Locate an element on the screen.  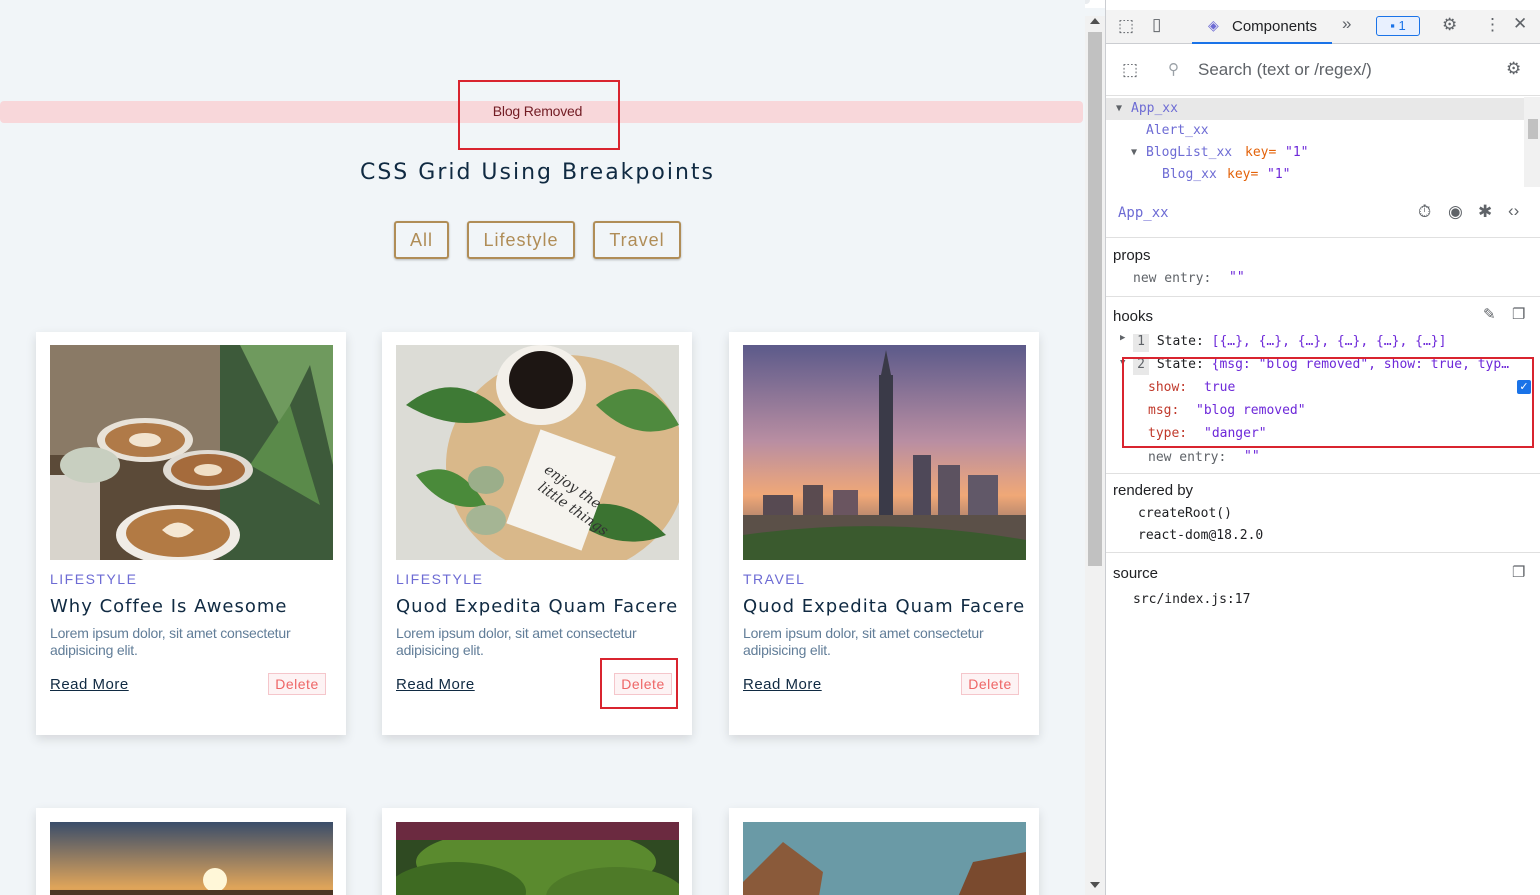
tree-node-alert: Alert_xx is located at coordinates (1315, 131).